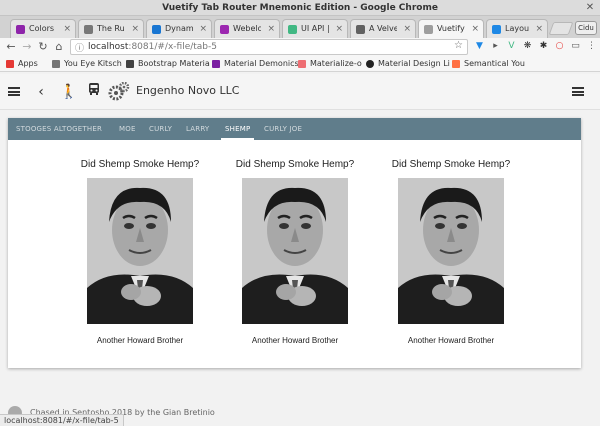  What do you see at coordinates (11, 47) in the screenshot?
I see `back-arrow-icon: ←` at bounding box center [11, 47].